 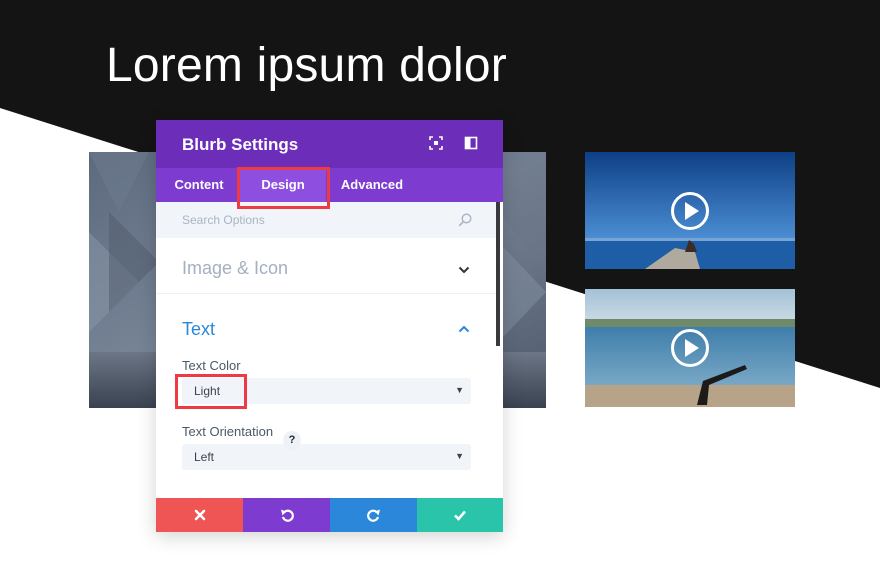 I want to click on save-button, so click(x=460, y=515).